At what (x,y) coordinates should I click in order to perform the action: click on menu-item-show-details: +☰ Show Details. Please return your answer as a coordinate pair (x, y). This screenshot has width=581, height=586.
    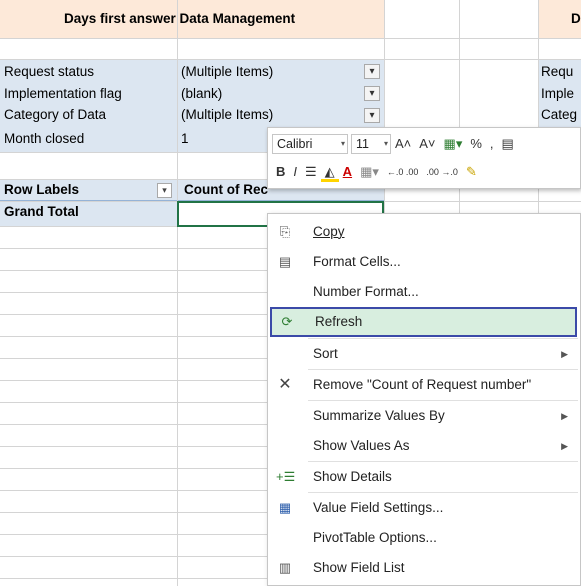
    Looking at the image, I should click on (424, 477).